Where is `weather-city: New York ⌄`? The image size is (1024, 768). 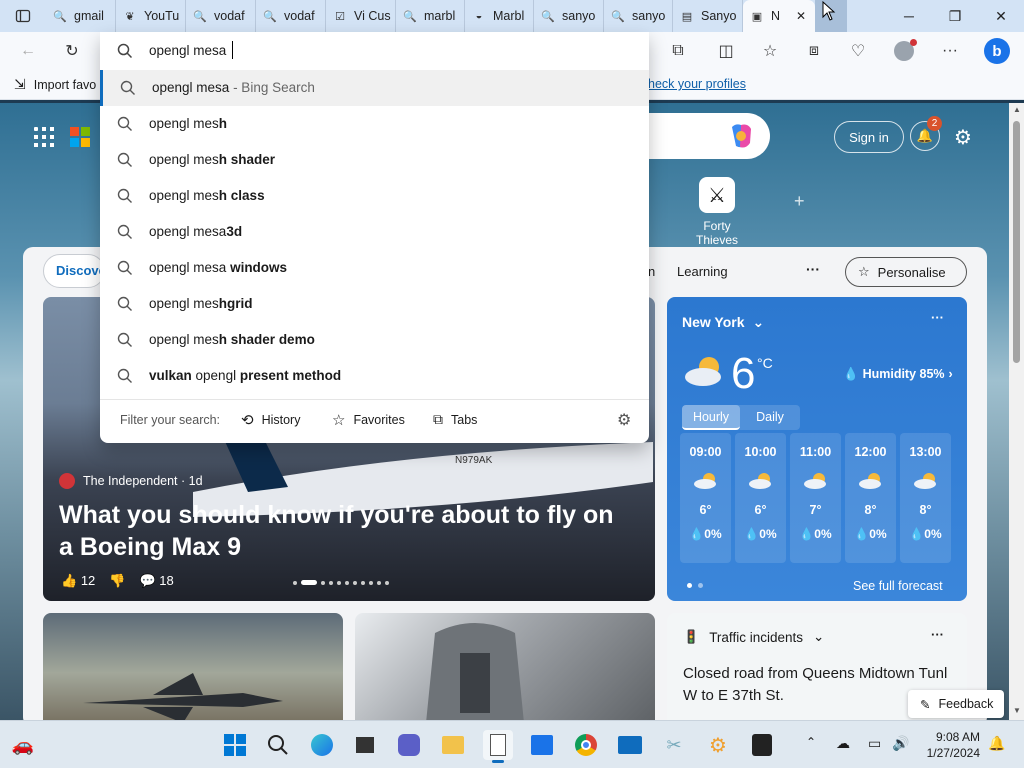
weather-city: New York ⌄ is located at coordinates (723, 322).